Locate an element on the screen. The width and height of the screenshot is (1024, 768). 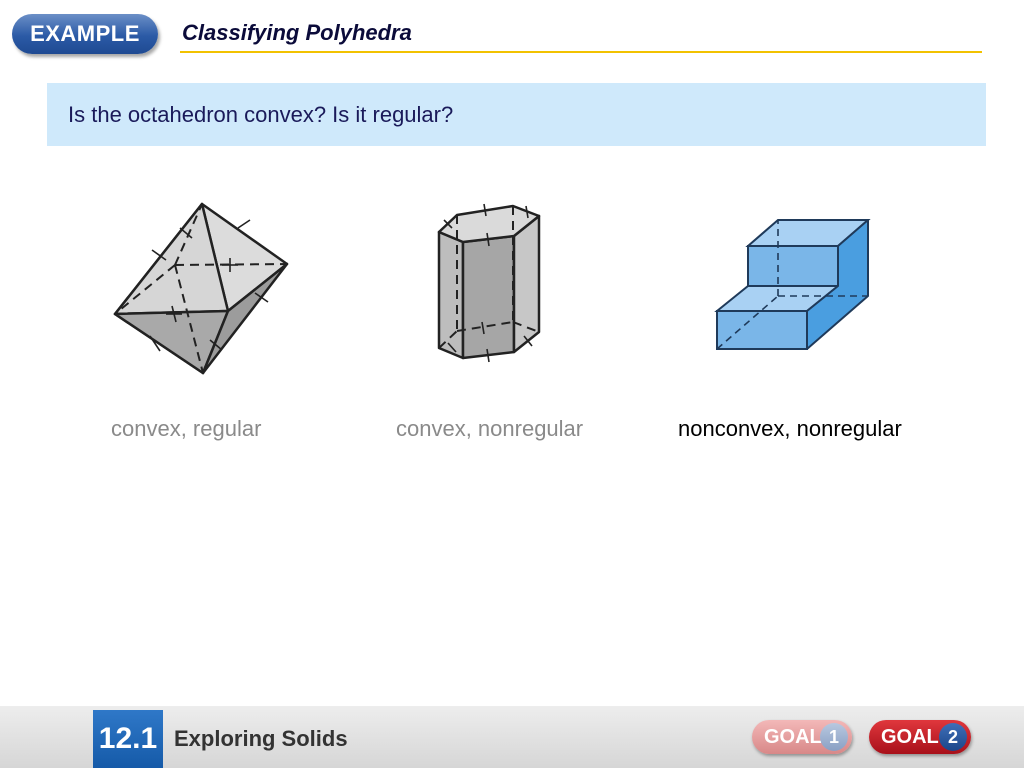
section-title: Exploring Solids is located at coordinates (261, 738).